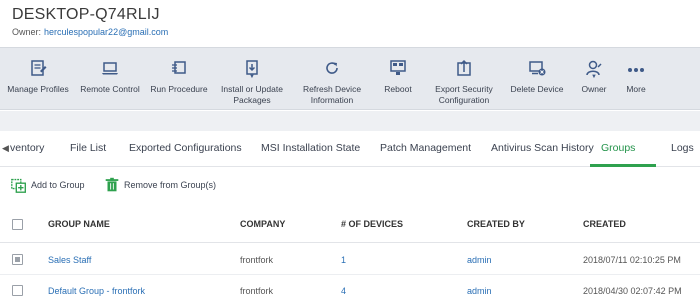 The image size is (700, 305). What do you see at coordinates (350, 121) in the screenshot?
I see `toolbar-separator-band` at bounding box center [350, 121].